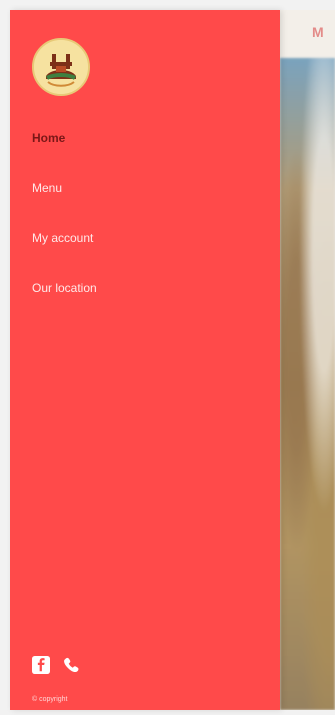  What do you see at coordinates (142, 203) in the screenshot?
I see `nav-item-menu: Menu` at bounding box center [142, 203].